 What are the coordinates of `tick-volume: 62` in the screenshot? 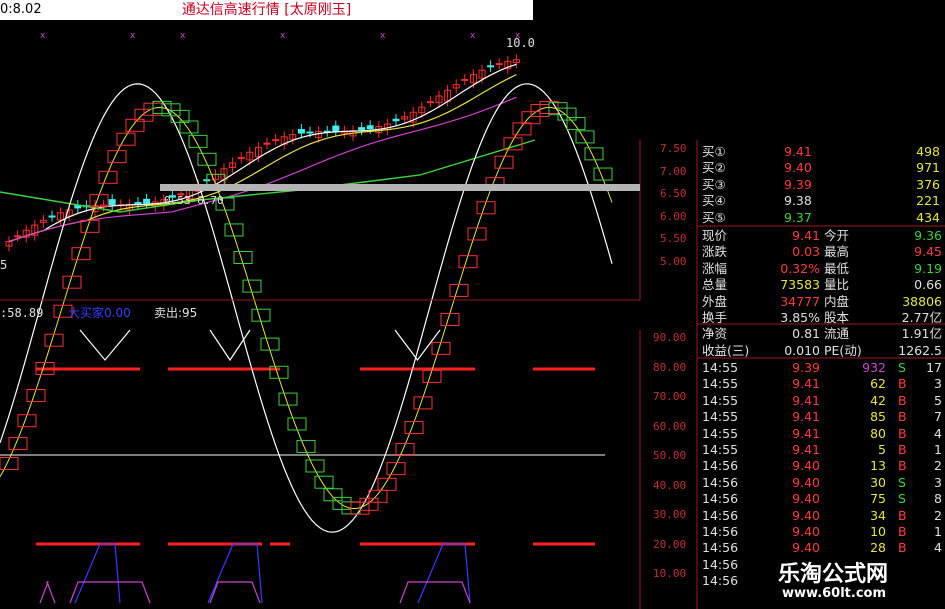 It's located at (878, 384).